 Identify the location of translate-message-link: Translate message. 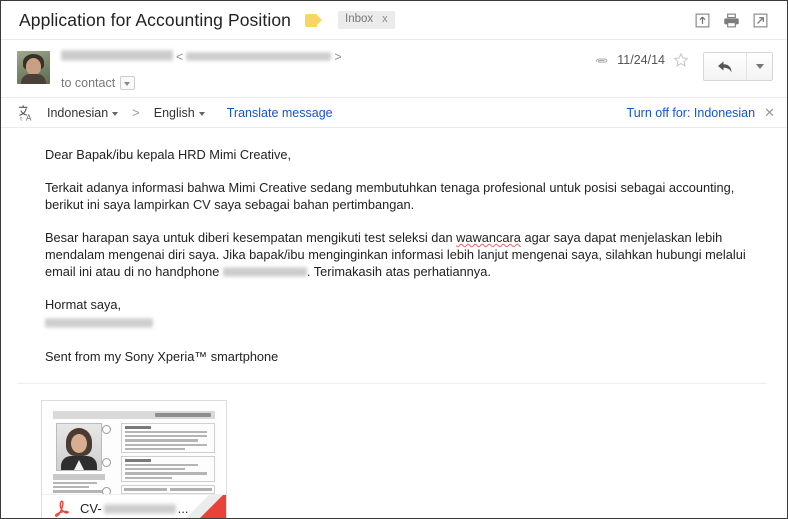
(280, 113).